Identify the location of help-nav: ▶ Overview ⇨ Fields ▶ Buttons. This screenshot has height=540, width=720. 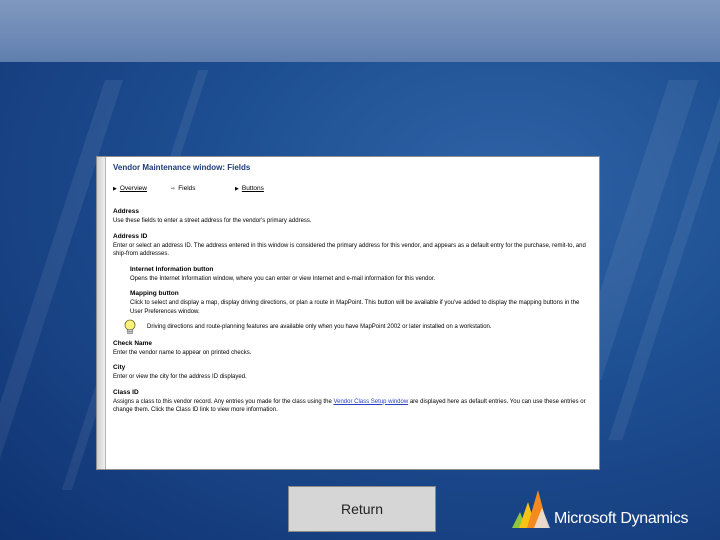
(353, 188).